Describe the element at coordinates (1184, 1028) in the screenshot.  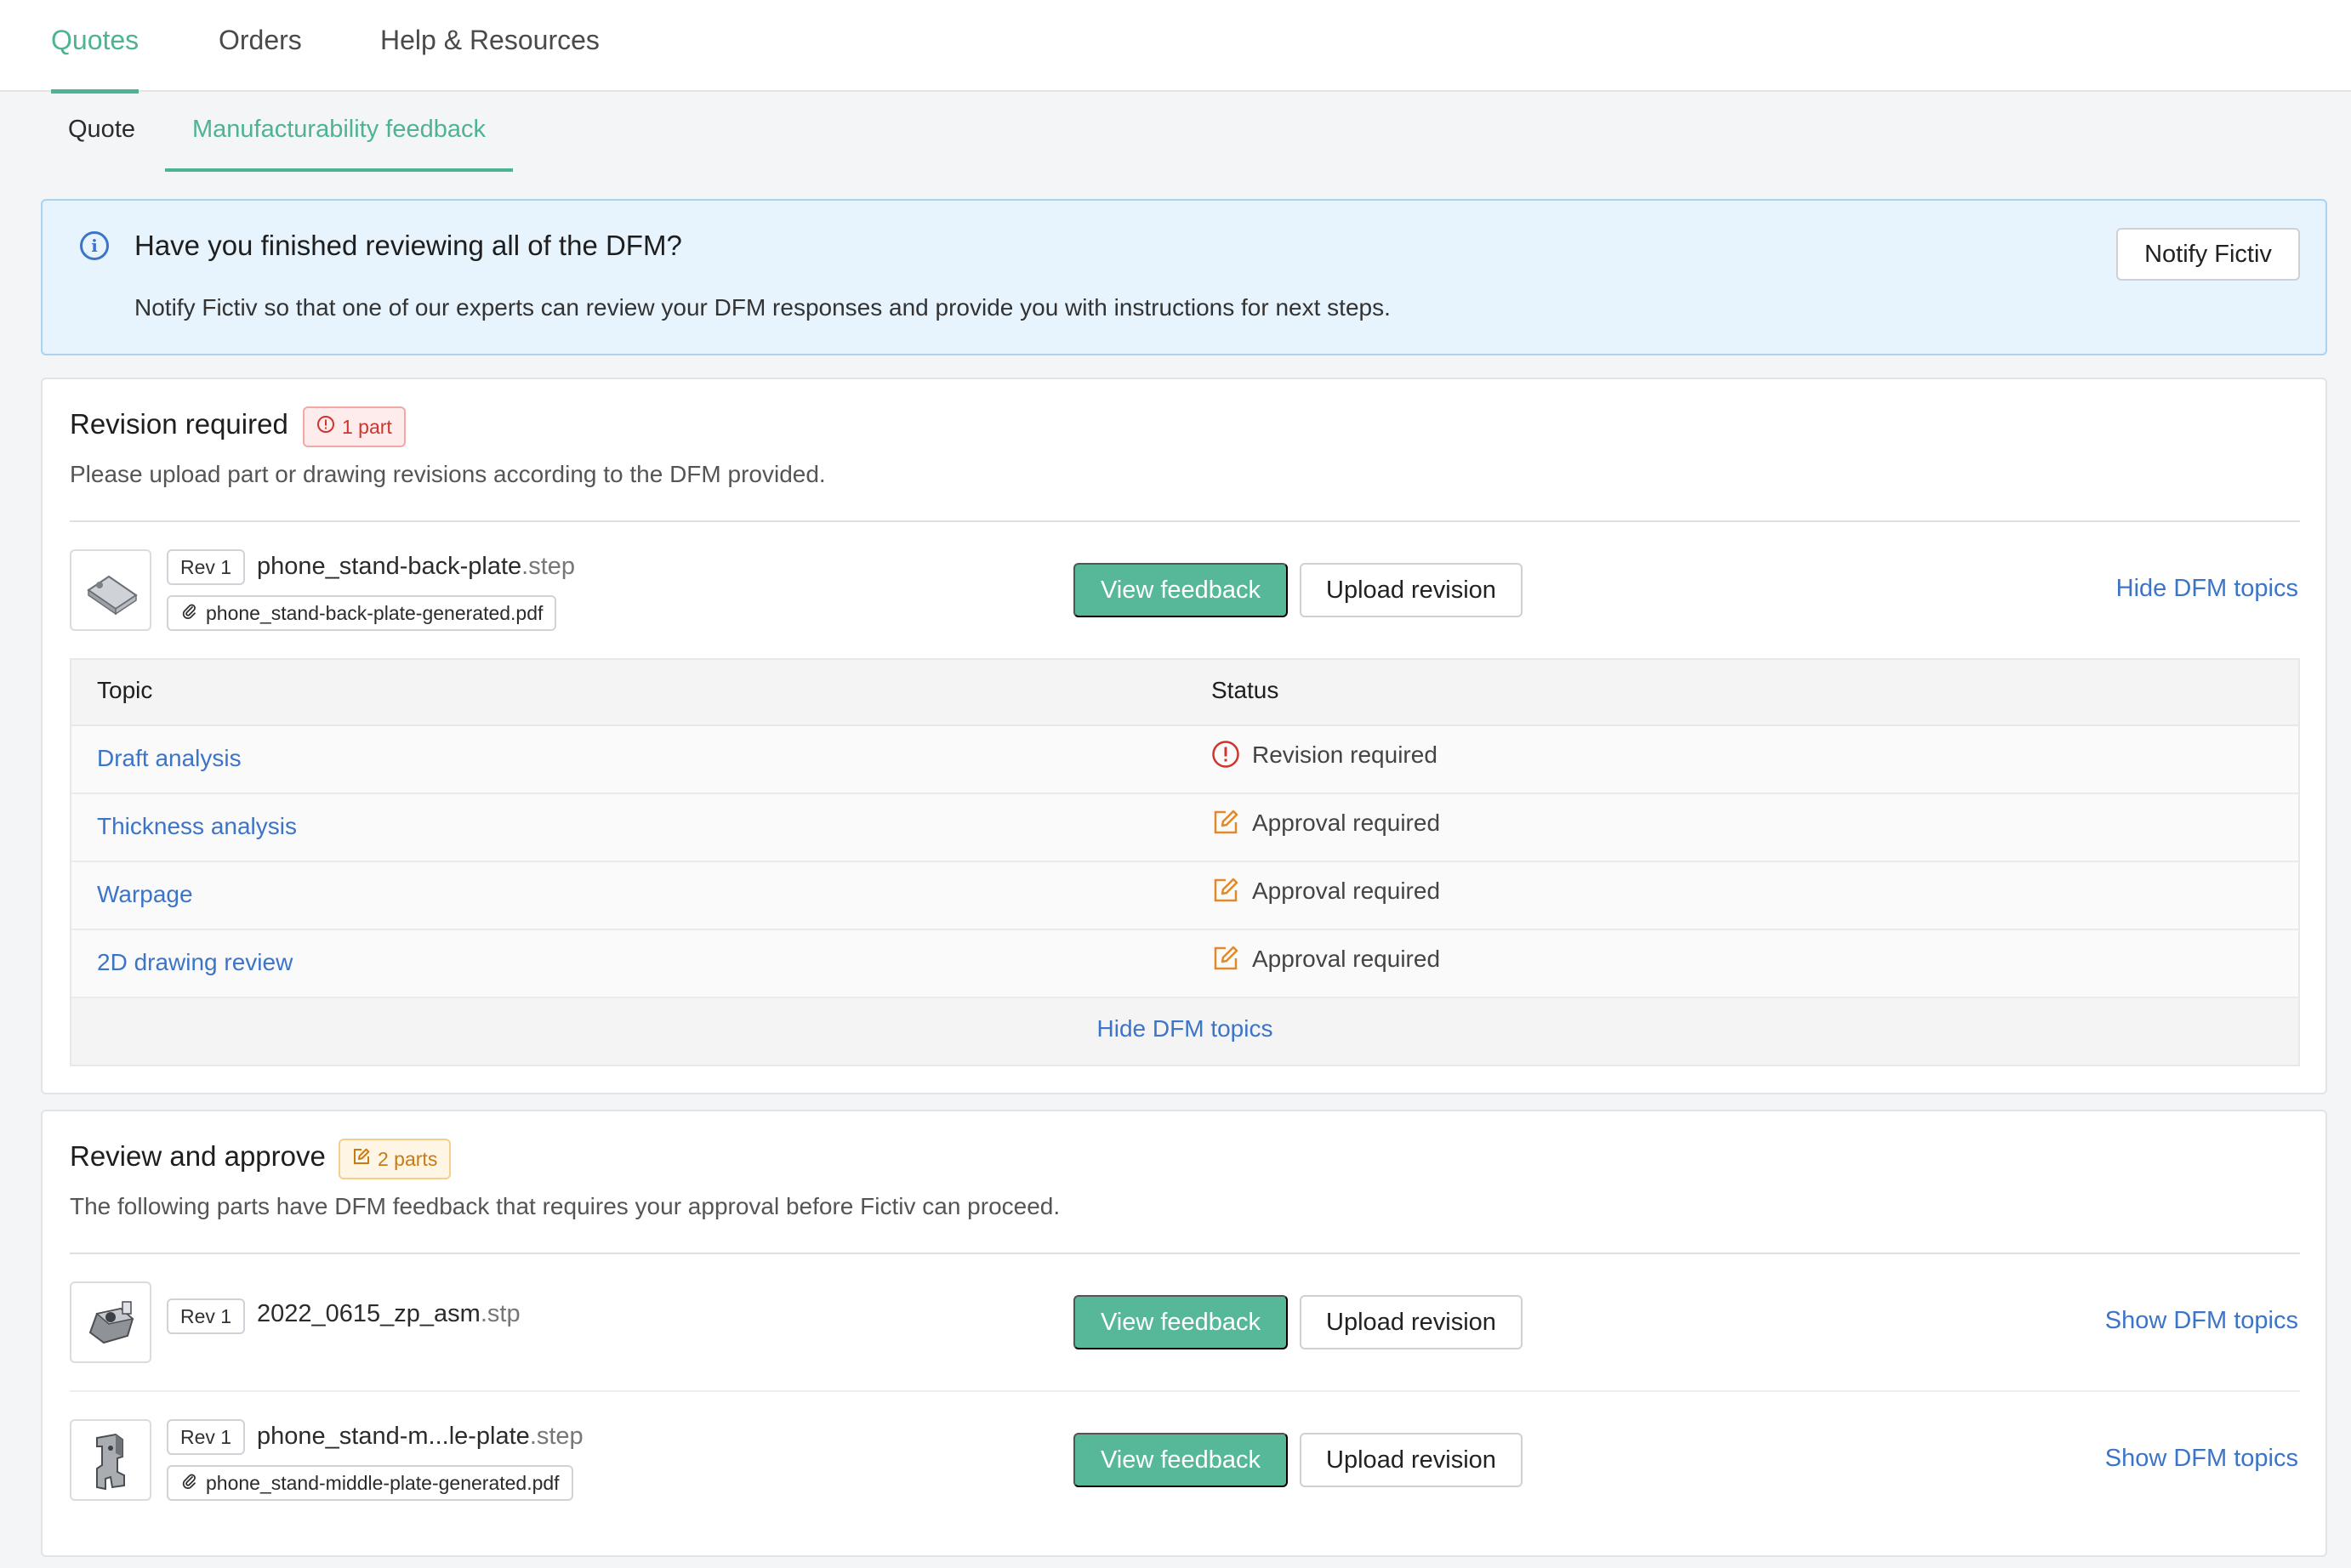
I see `hide-dfm-topics-footer-link: Hide DFM topics` at that location.